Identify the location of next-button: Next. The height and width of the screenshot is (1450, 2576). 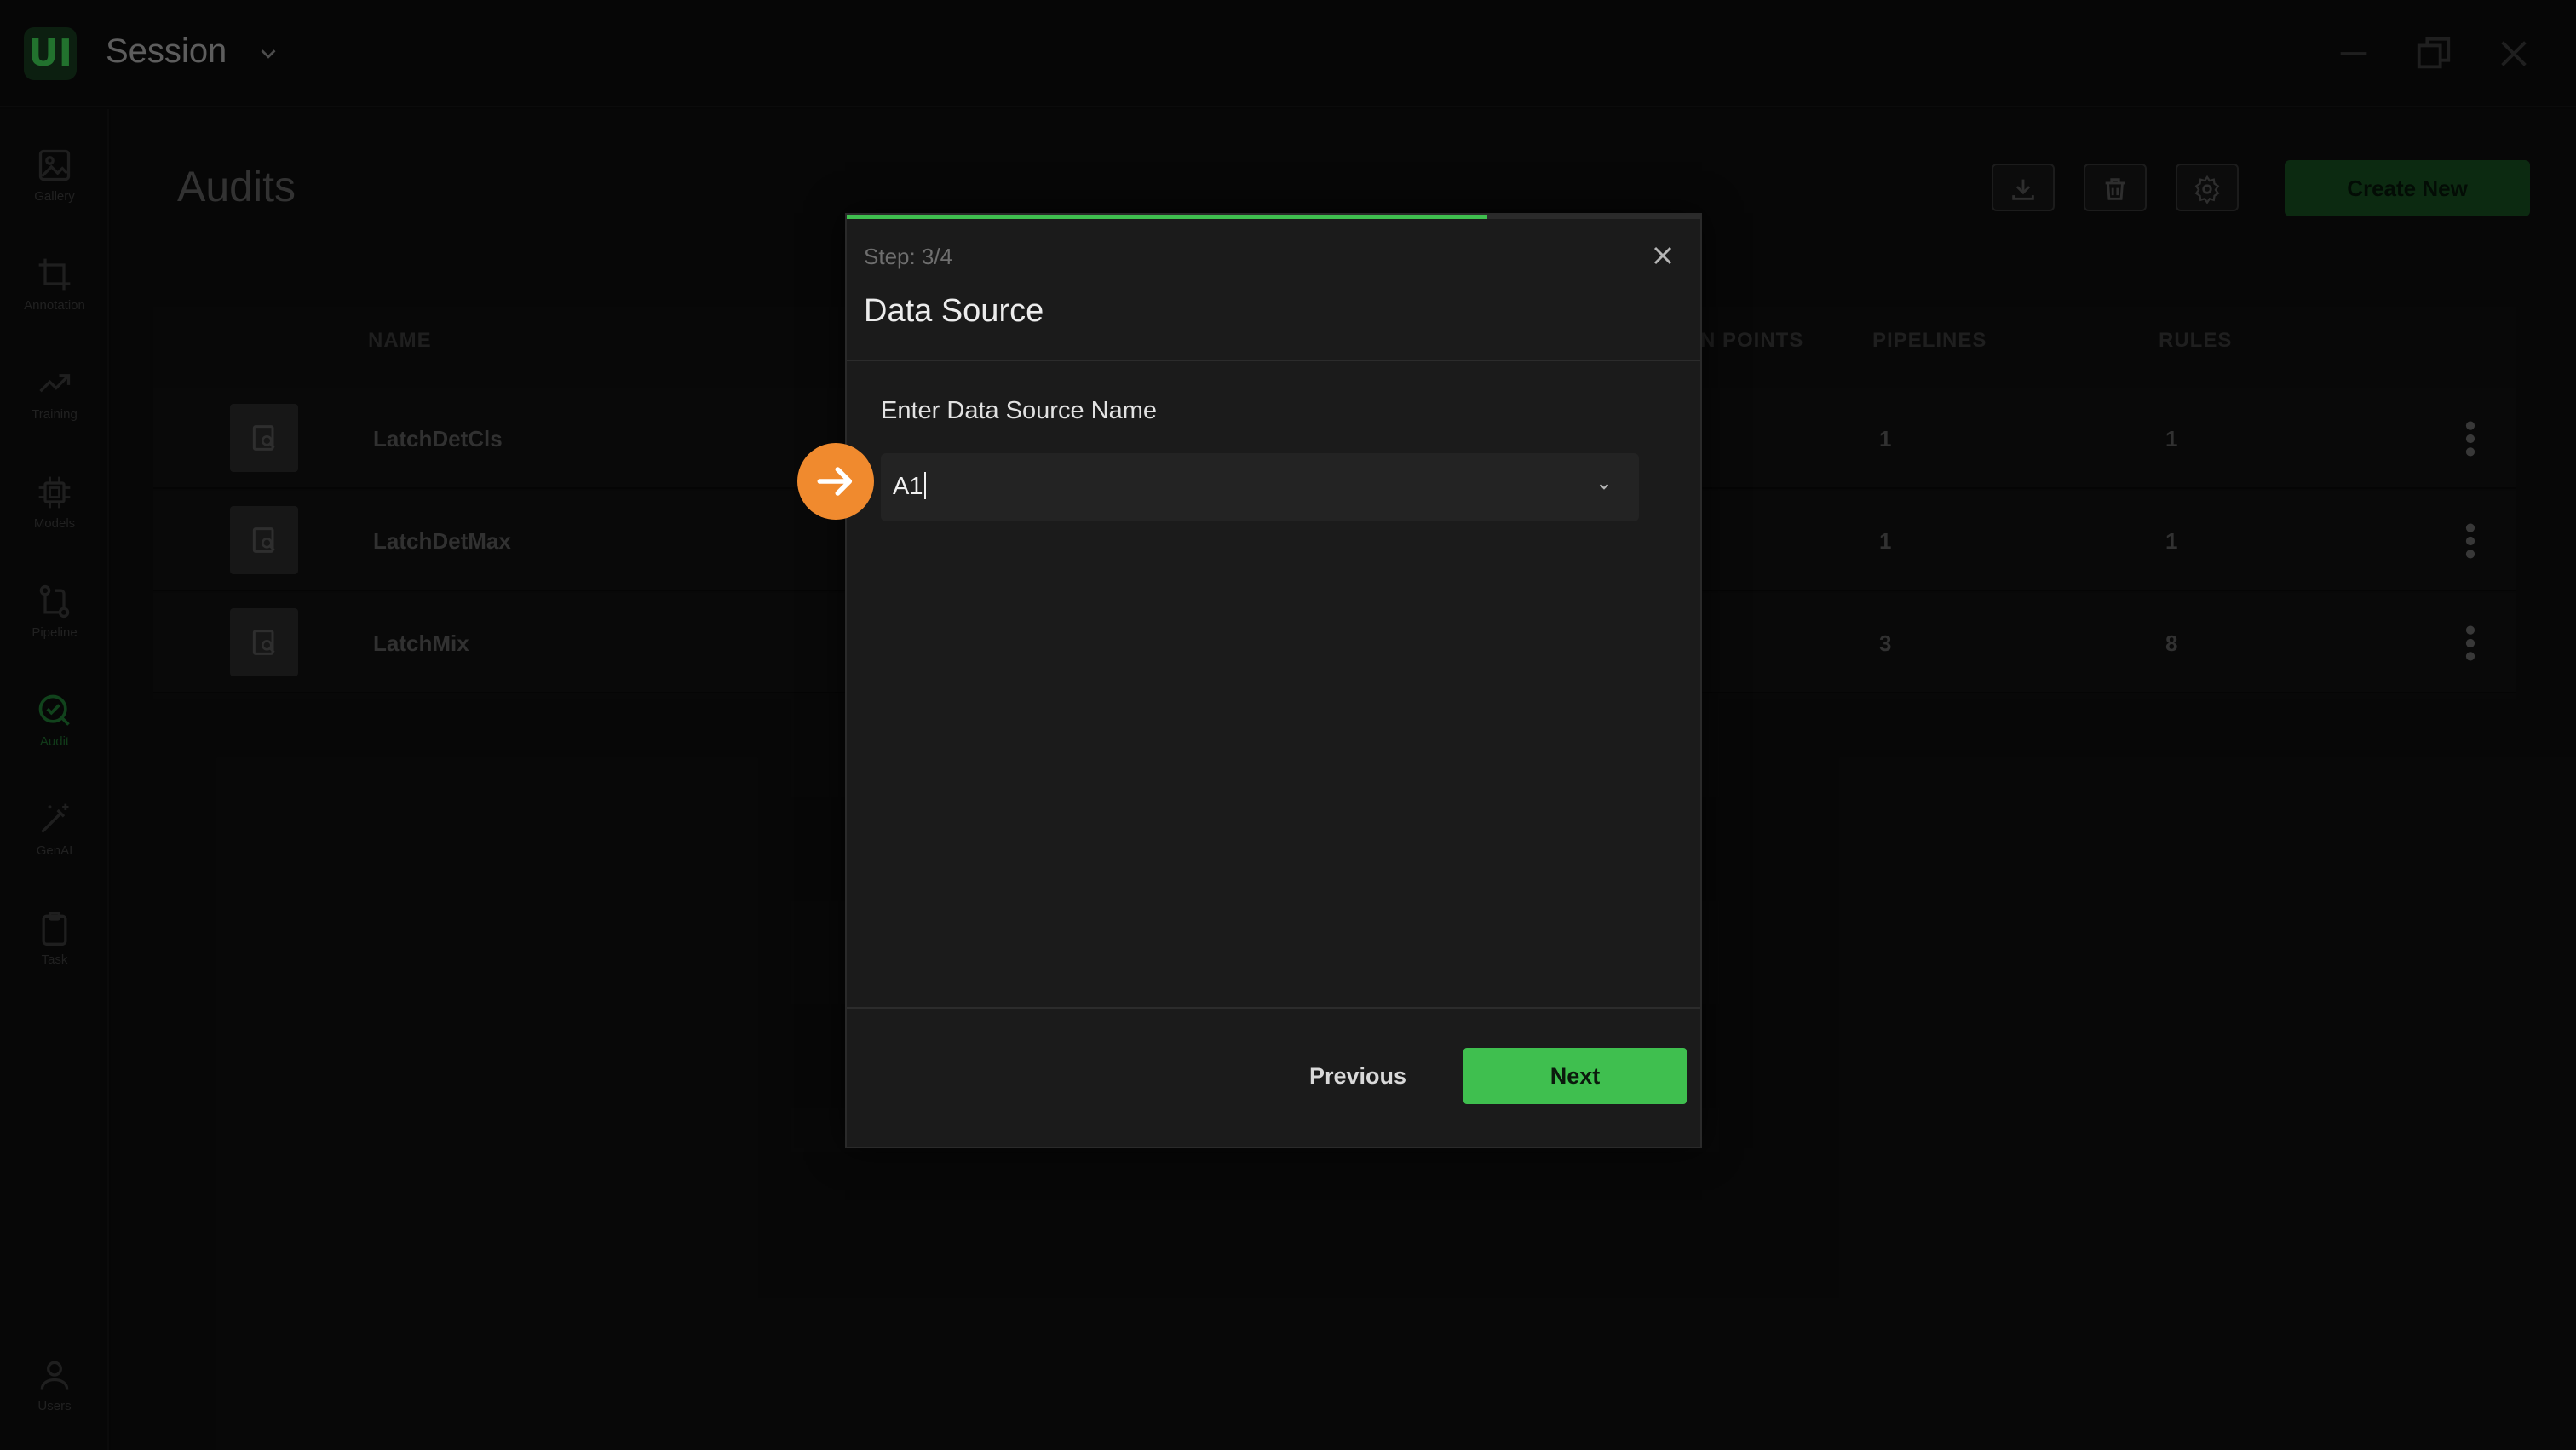
(1575, 1076).